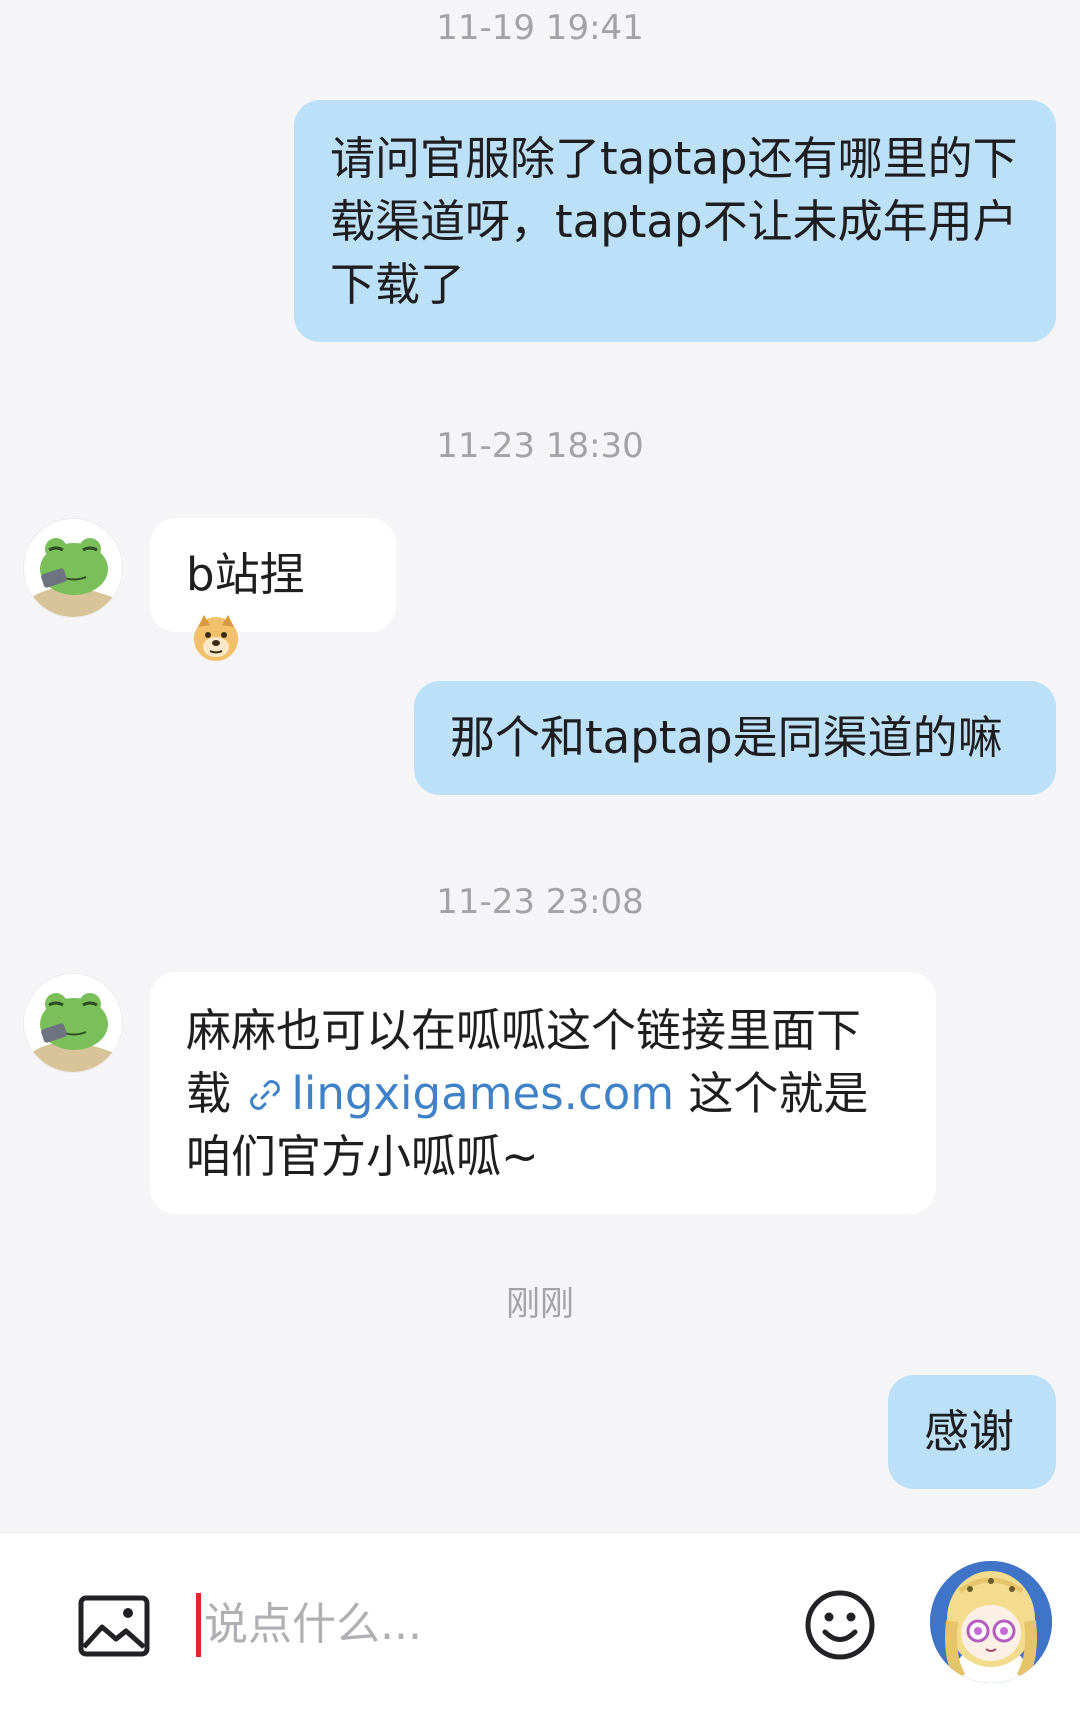 The image size is (1080, 1713). What do you see at coordinates (265, 1095) in the screenshot?
I see `link-icon` at bounding box center [265, 1095].